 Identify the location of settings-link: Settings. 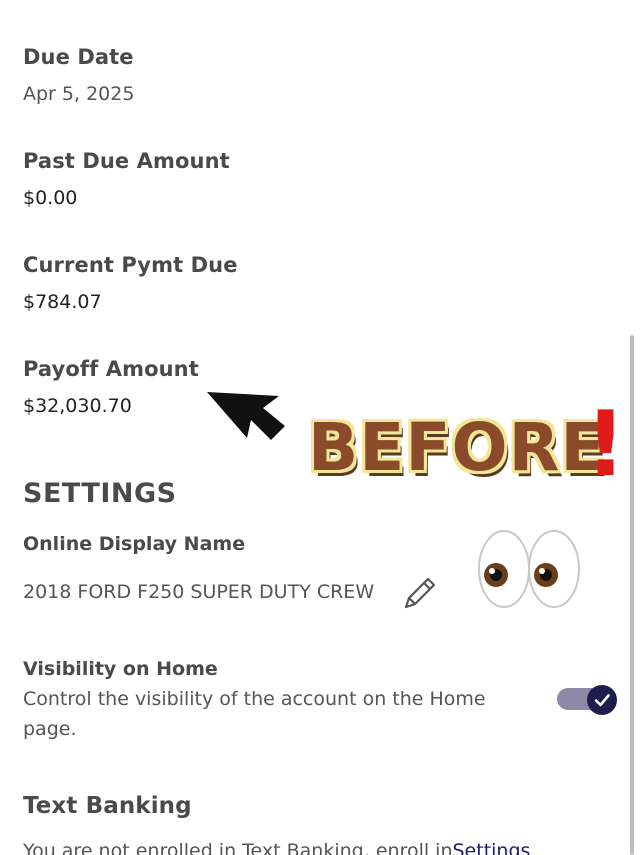
(492, 847).